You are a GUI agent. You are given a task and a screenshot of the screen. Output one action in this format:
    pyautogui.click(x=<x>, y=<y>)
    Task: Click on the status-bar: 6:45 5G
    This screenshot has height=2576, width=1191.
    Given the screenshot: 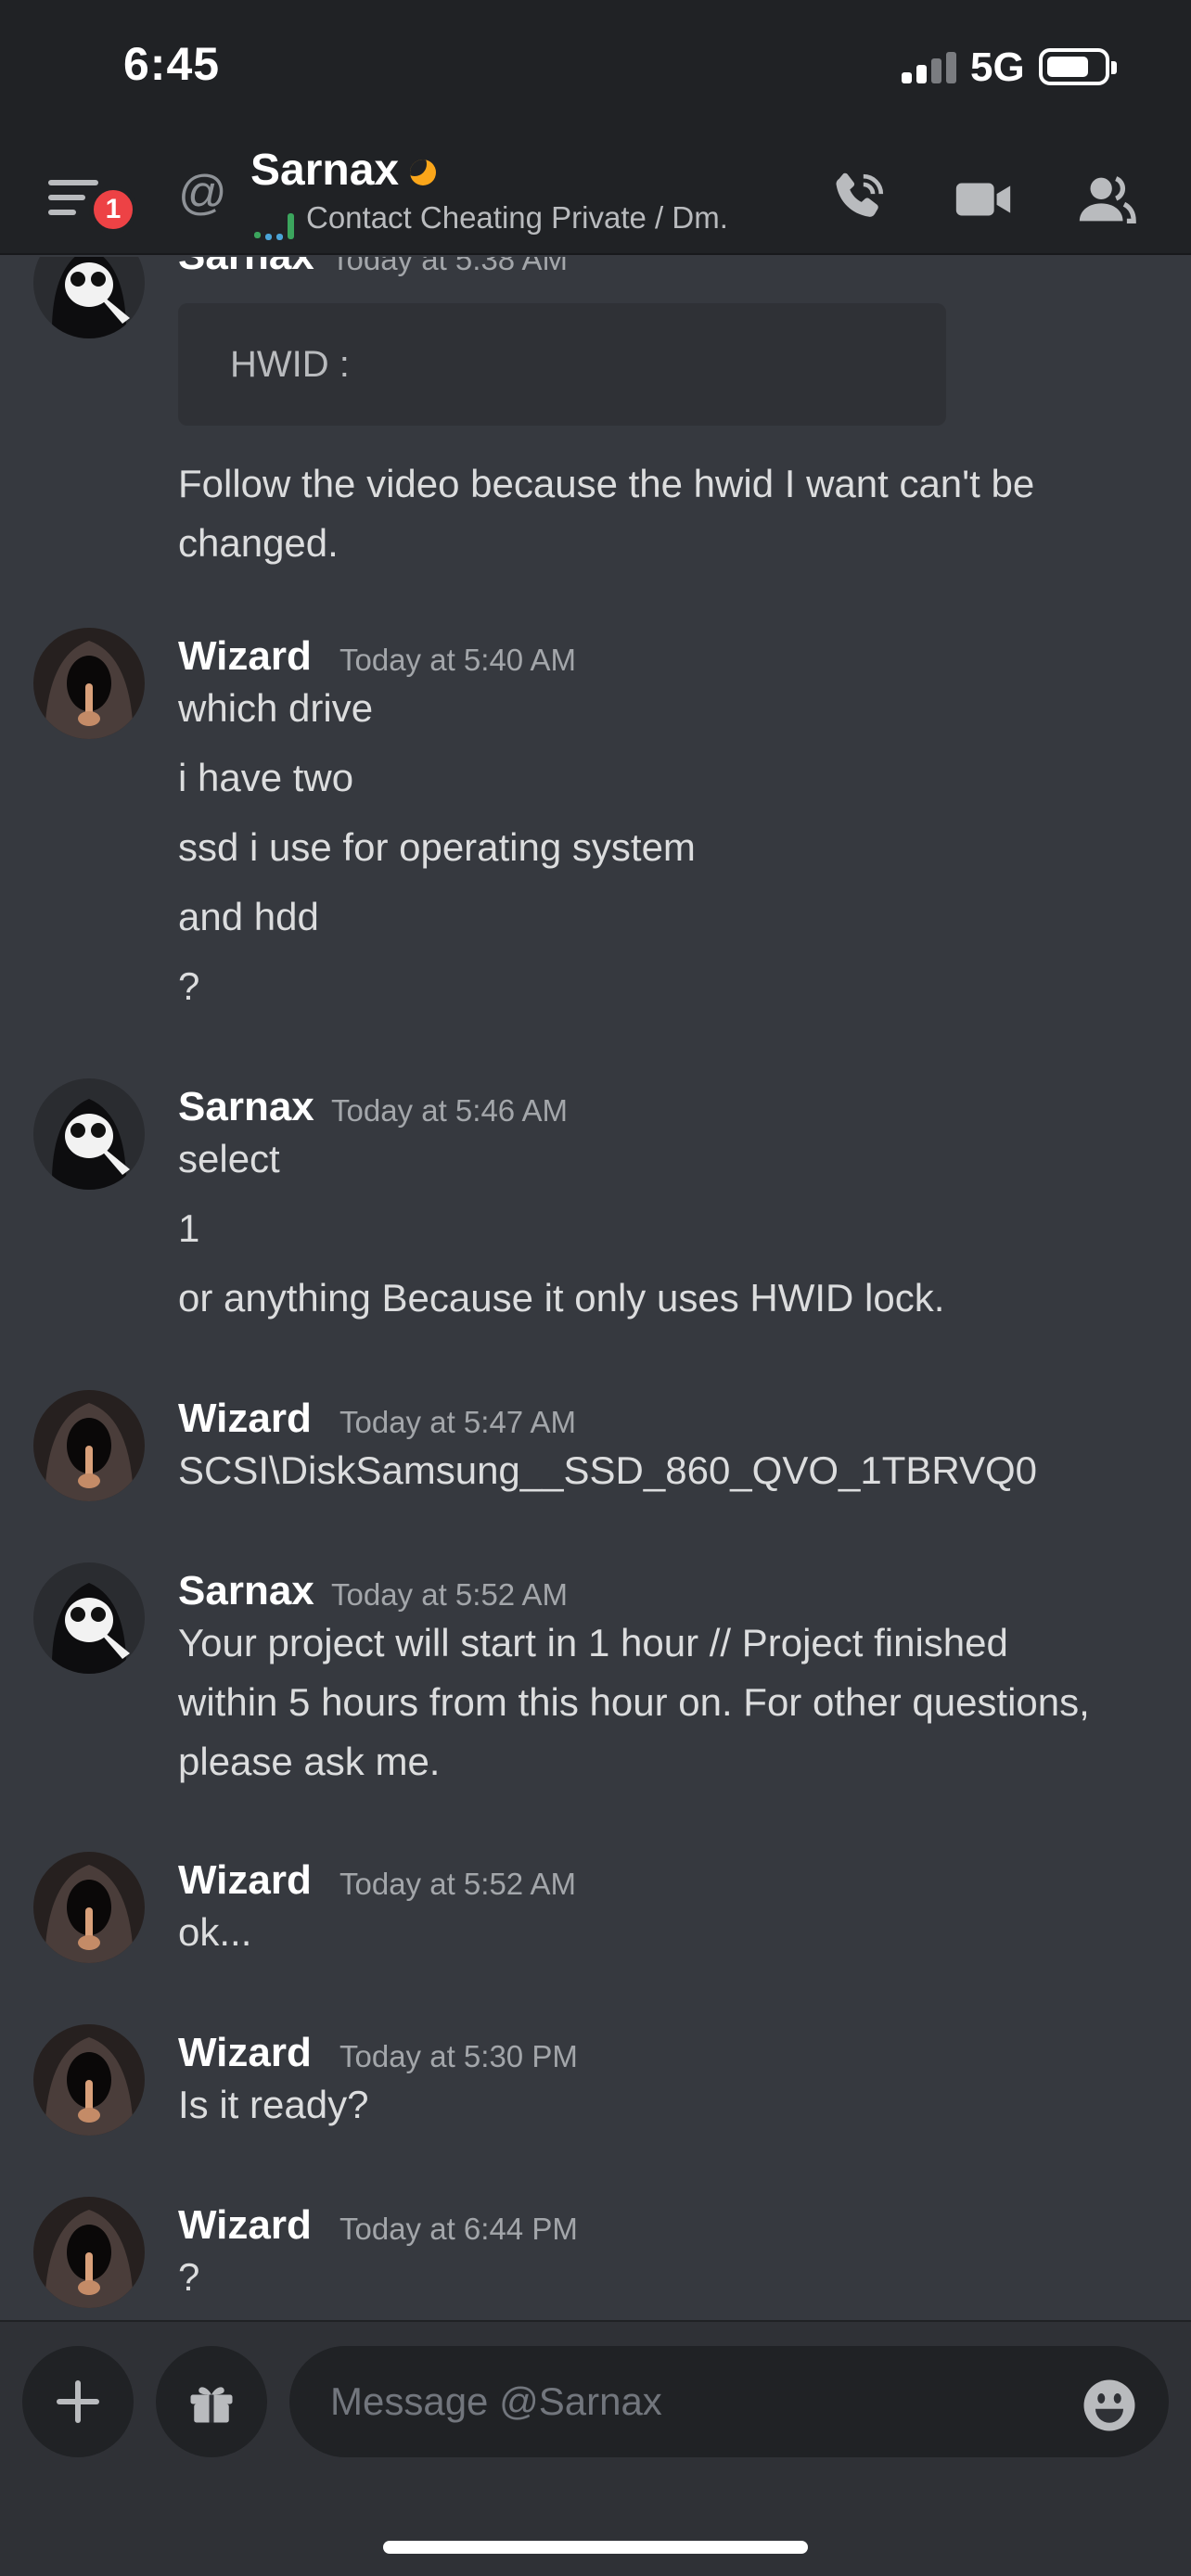 What is the action you would take?
    pyautogui.click(x=595, y=69)
    